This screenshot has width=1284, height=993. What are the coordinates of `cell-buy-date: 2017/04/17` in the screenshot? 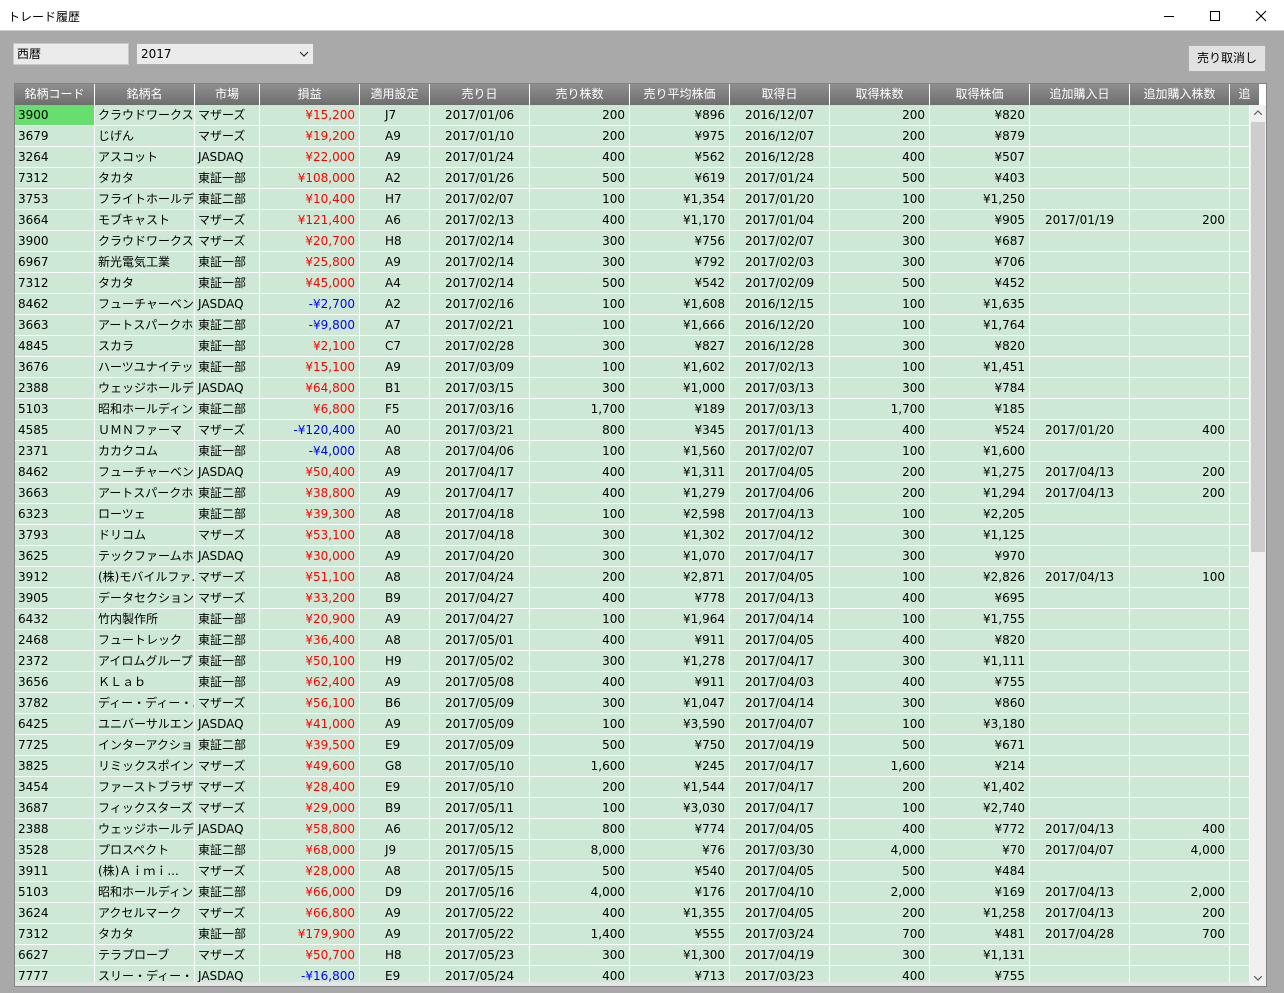 It's located at (780, 808).